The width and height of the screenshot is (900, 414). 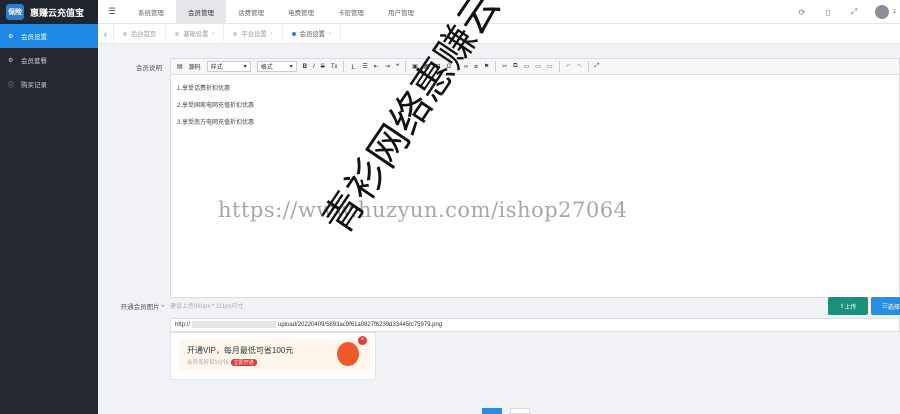 I want to click on style-select-value: 样式, so click(x=216, y=68).